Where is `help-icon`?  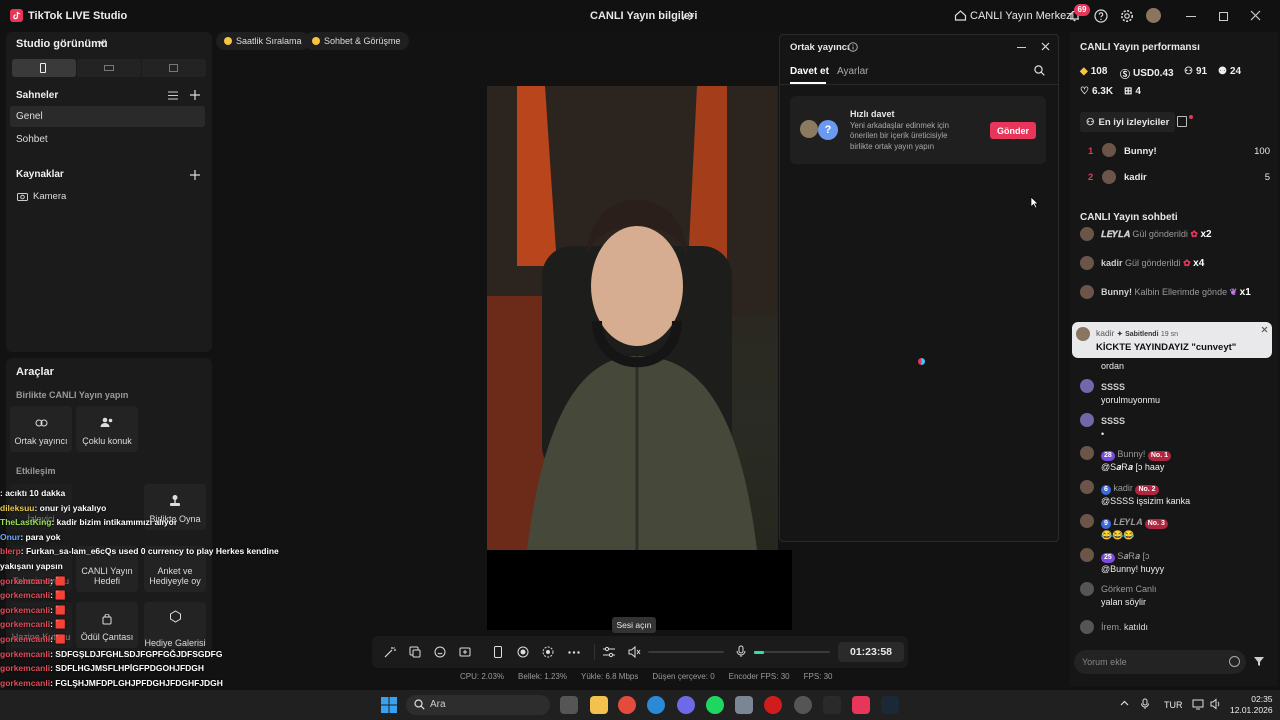
help-icon is located at coordinates (1101, 16).